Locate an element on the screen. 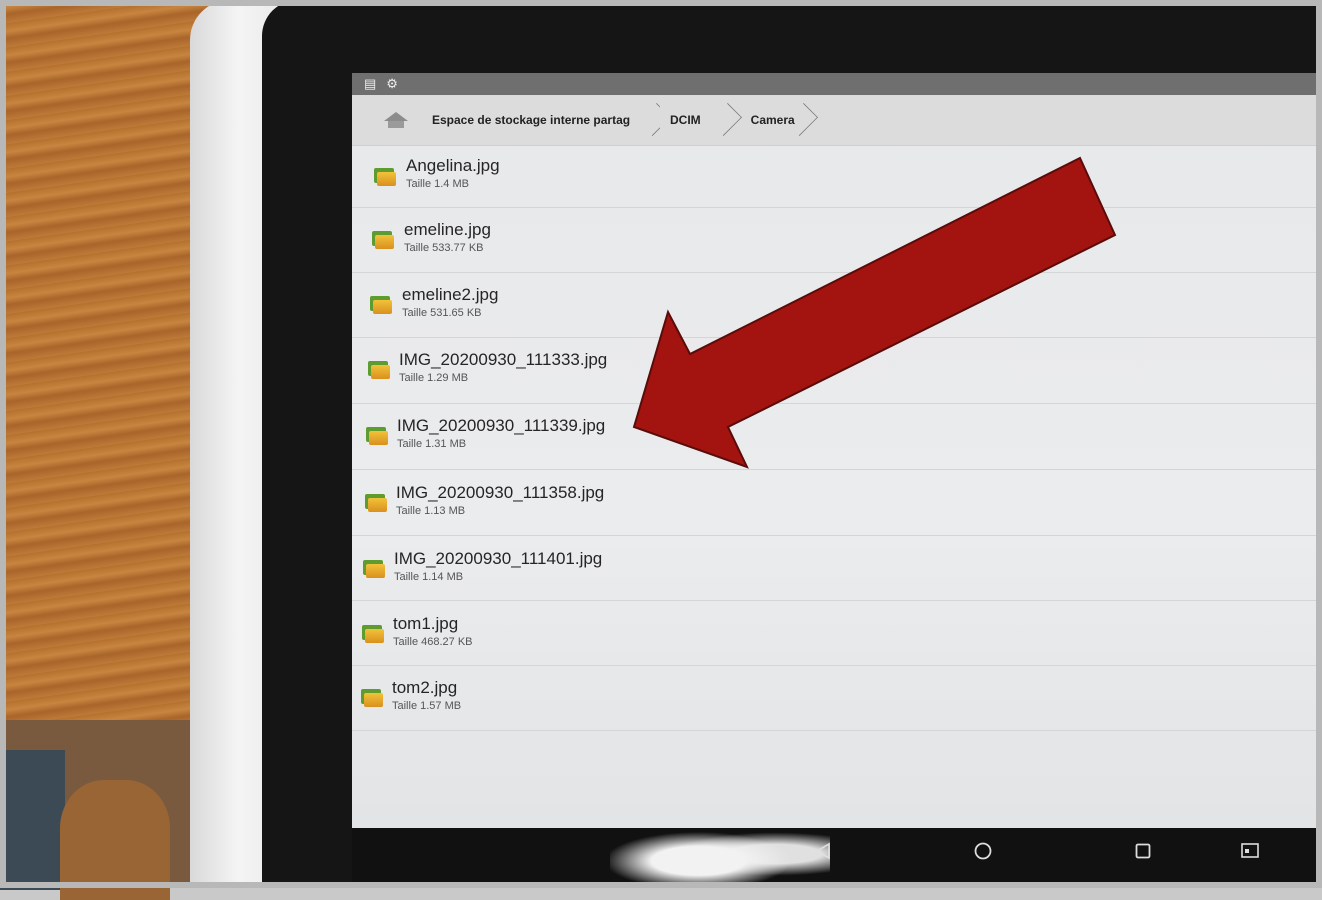 This screenshot has width=1322, height=900. wood-surface is located at coordinates (107, 370).